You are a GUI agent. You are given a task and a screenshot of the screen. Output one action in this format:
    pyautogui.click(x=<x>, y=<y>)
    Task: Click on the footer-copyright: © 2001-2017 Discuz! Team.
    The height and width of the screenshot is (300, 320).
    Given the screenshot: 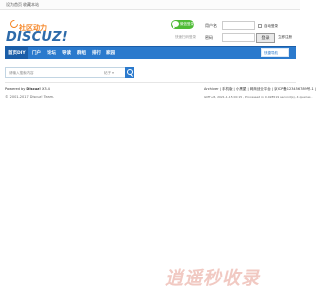 What is the action you would take?
    pyautogui.click(x=30, y=97)
    